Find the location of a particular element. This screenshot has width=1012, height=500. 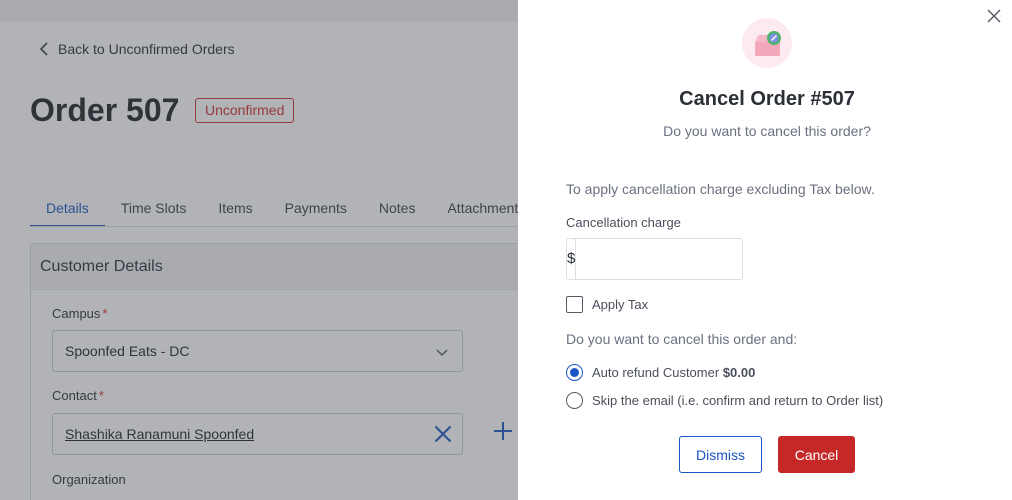

apply-tax-row: Apply Tax is located at coordinates (607, 304).